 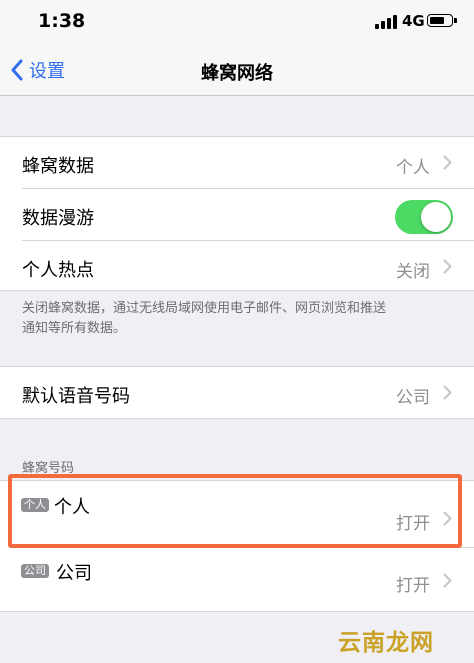 What do you see at coordinates (442, 20) in the screenshot?
I see `battery-icon` at bounding box center [442, 20].